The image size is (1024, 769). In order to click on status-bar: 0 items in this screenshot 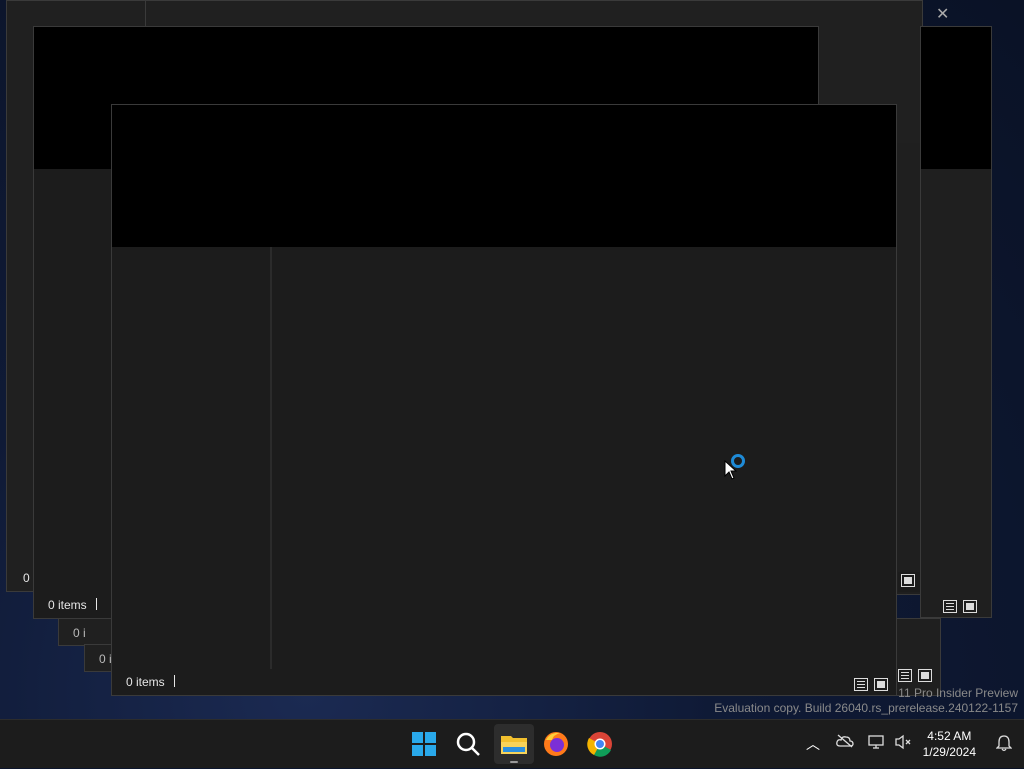, I will do `click(504, 682)`.